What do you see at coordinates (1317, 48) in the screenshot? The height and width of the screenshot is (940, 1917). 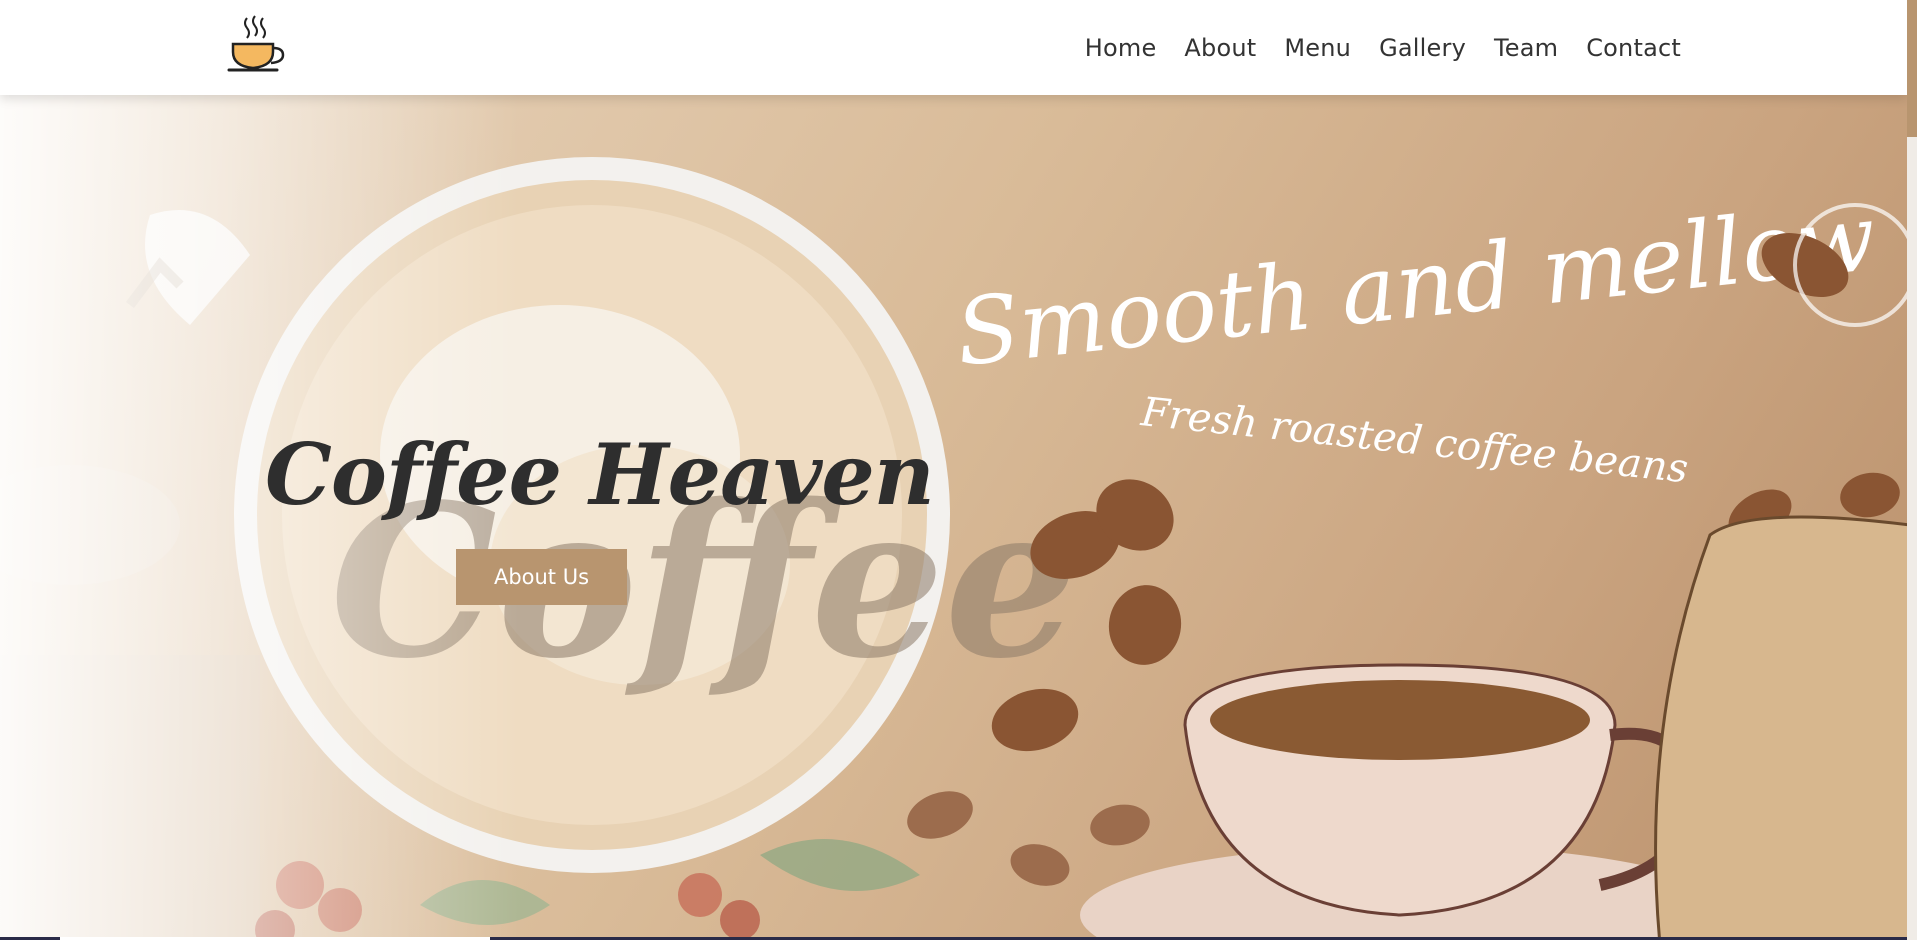 I see `nav-link-menu: Menu` at bounding box center [1317, 48].